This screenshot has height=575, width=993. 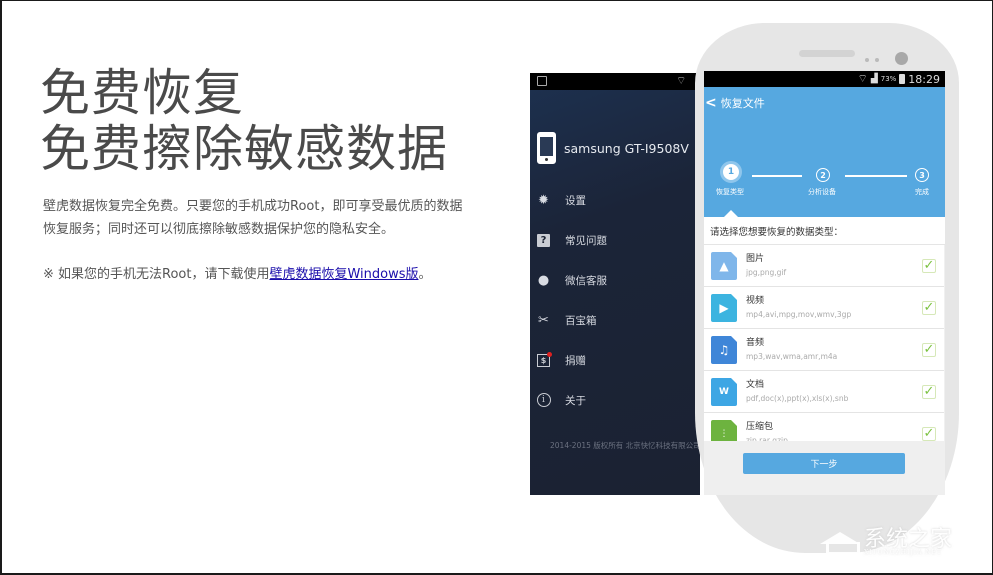 I want to click on step-3-indicator: 3, so click(x=922, y=175).